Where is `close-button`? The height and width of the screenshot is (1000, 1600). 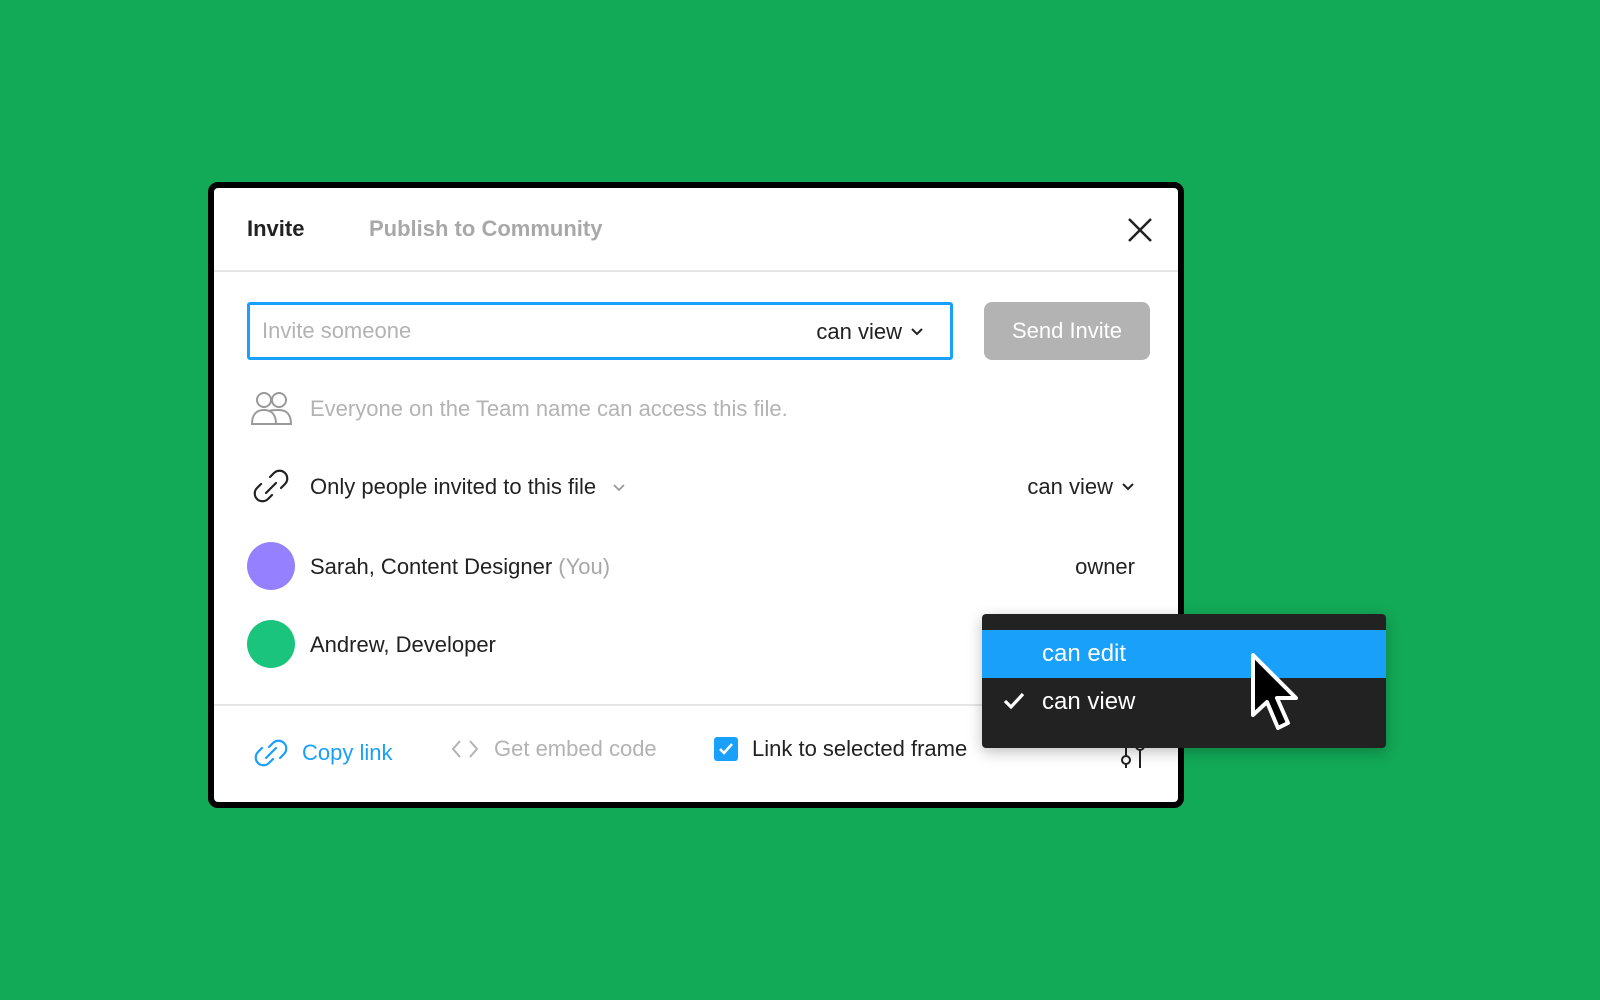
close-button is located at coordinates (1140, 230).